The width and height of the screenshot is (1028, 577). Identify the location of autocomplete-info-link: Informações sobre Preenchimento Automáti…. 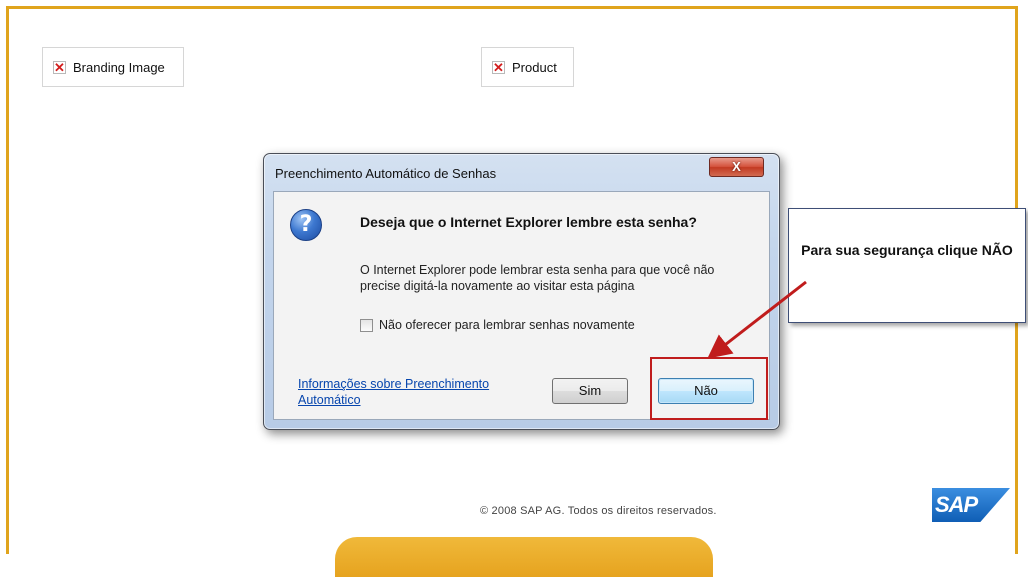
(418, 392).